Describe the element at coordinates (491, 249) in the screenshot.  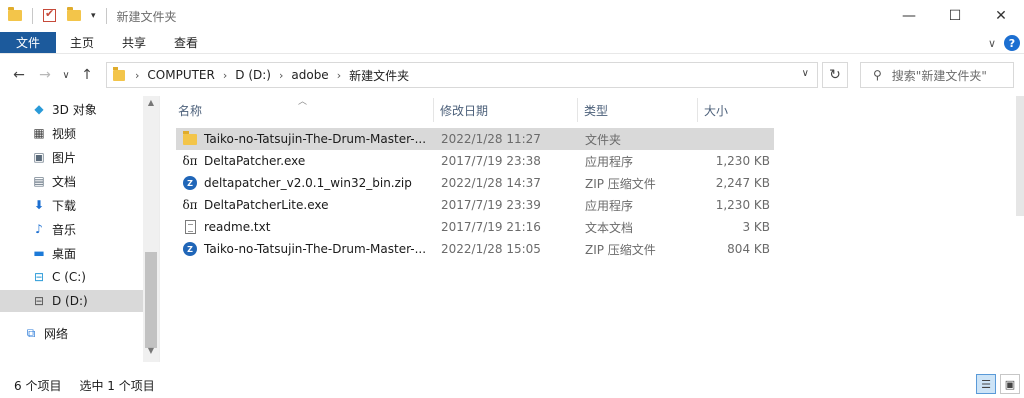
I see `file-date: 2022/1/28 15:05` at that location.